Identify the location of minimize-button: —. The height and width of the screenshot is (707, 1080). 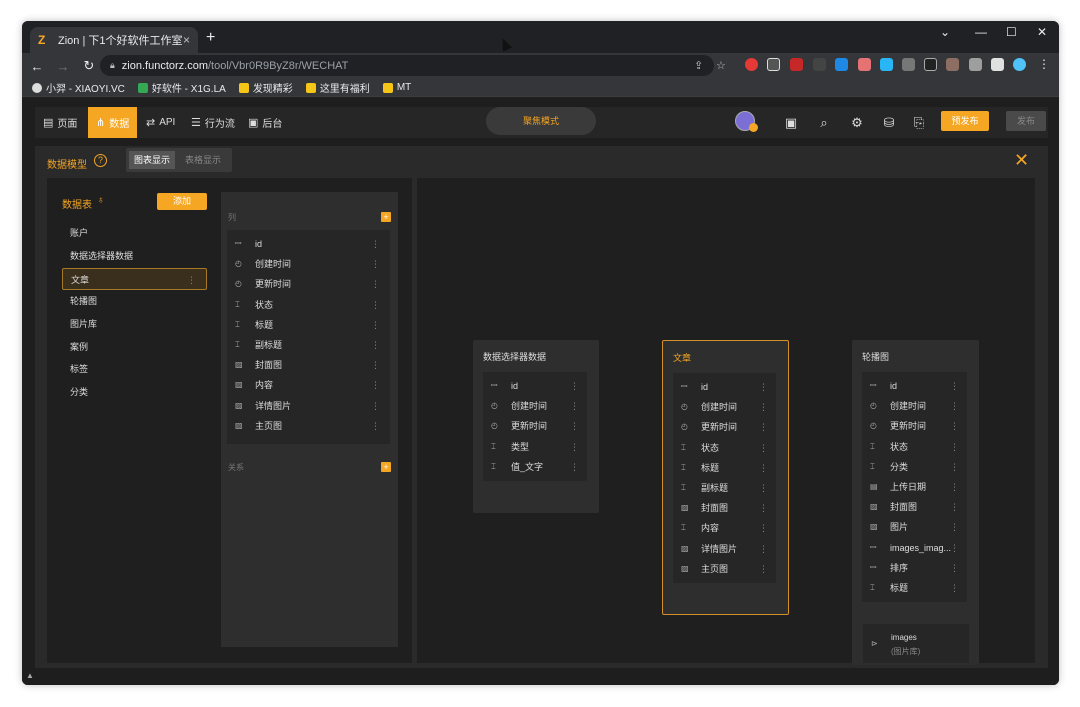
(981, 32).